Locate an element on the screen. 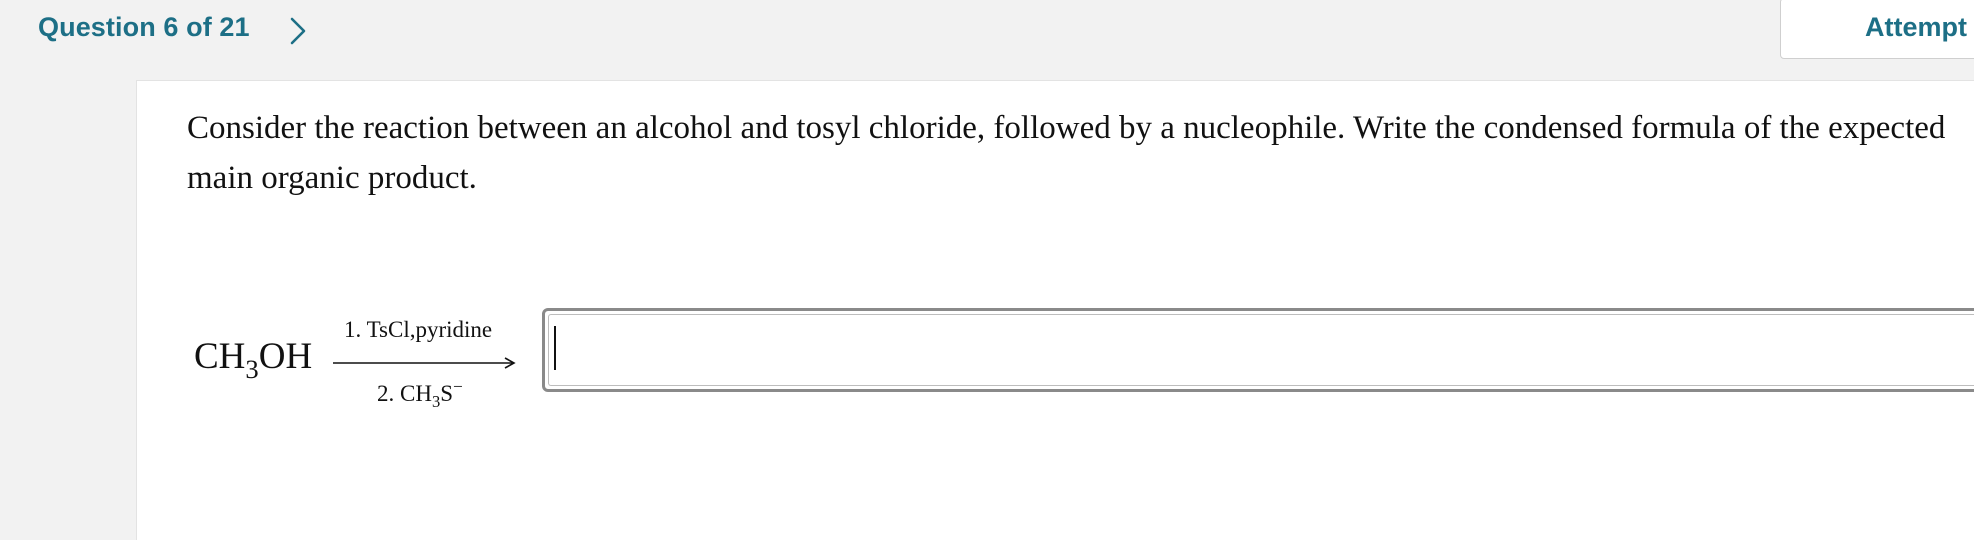 The image size is (1974, 540). condition-2-subscript: 3 is located at coordinates (436, 402).